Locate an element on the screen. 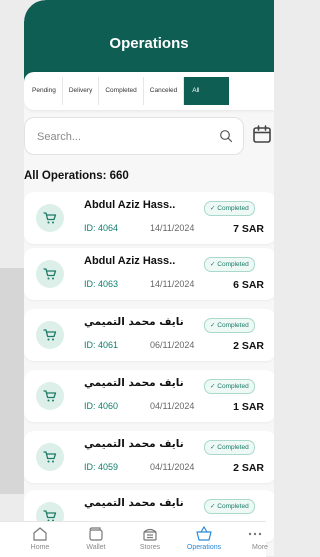 The width and height of the screenshot is (320, 557). operation-id: ID: 4060 is located at coordinates (101, 406).